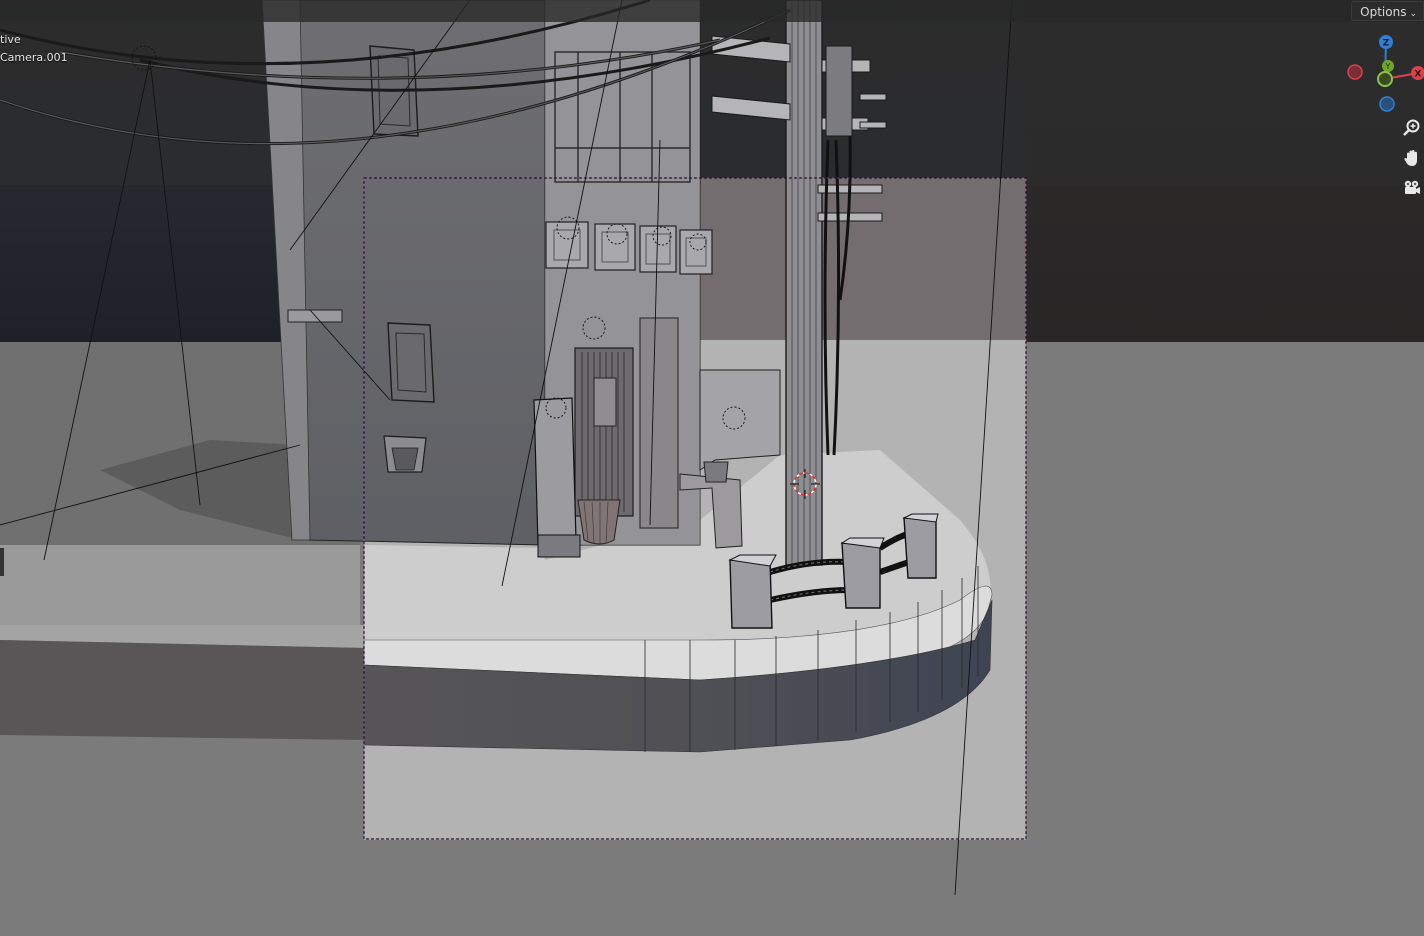 Image resolution: width=1424 pixels, height=936 pixels. I want to click on options-label: Options, so click(1383, 12).